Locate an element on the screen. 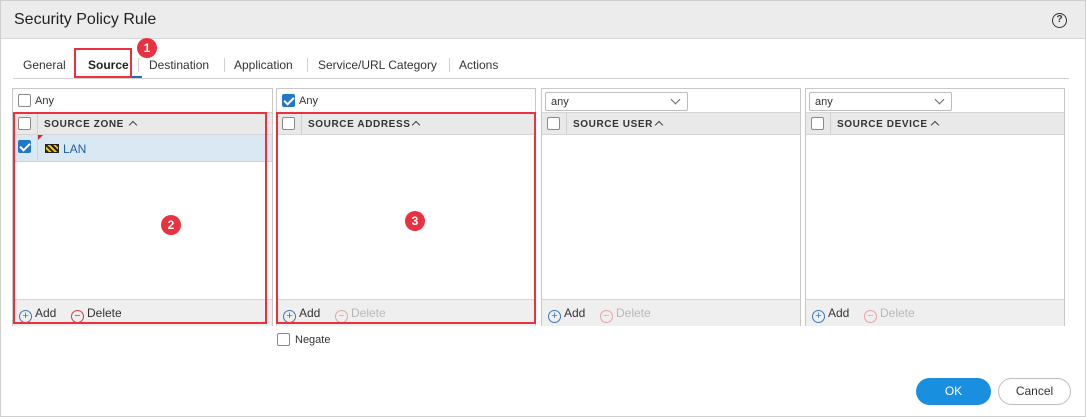 Image resolution: width=1086 pixels, height=417 pixels. source-zone-column-header: SOURCE ZONE is located at coordinates (84, 124).